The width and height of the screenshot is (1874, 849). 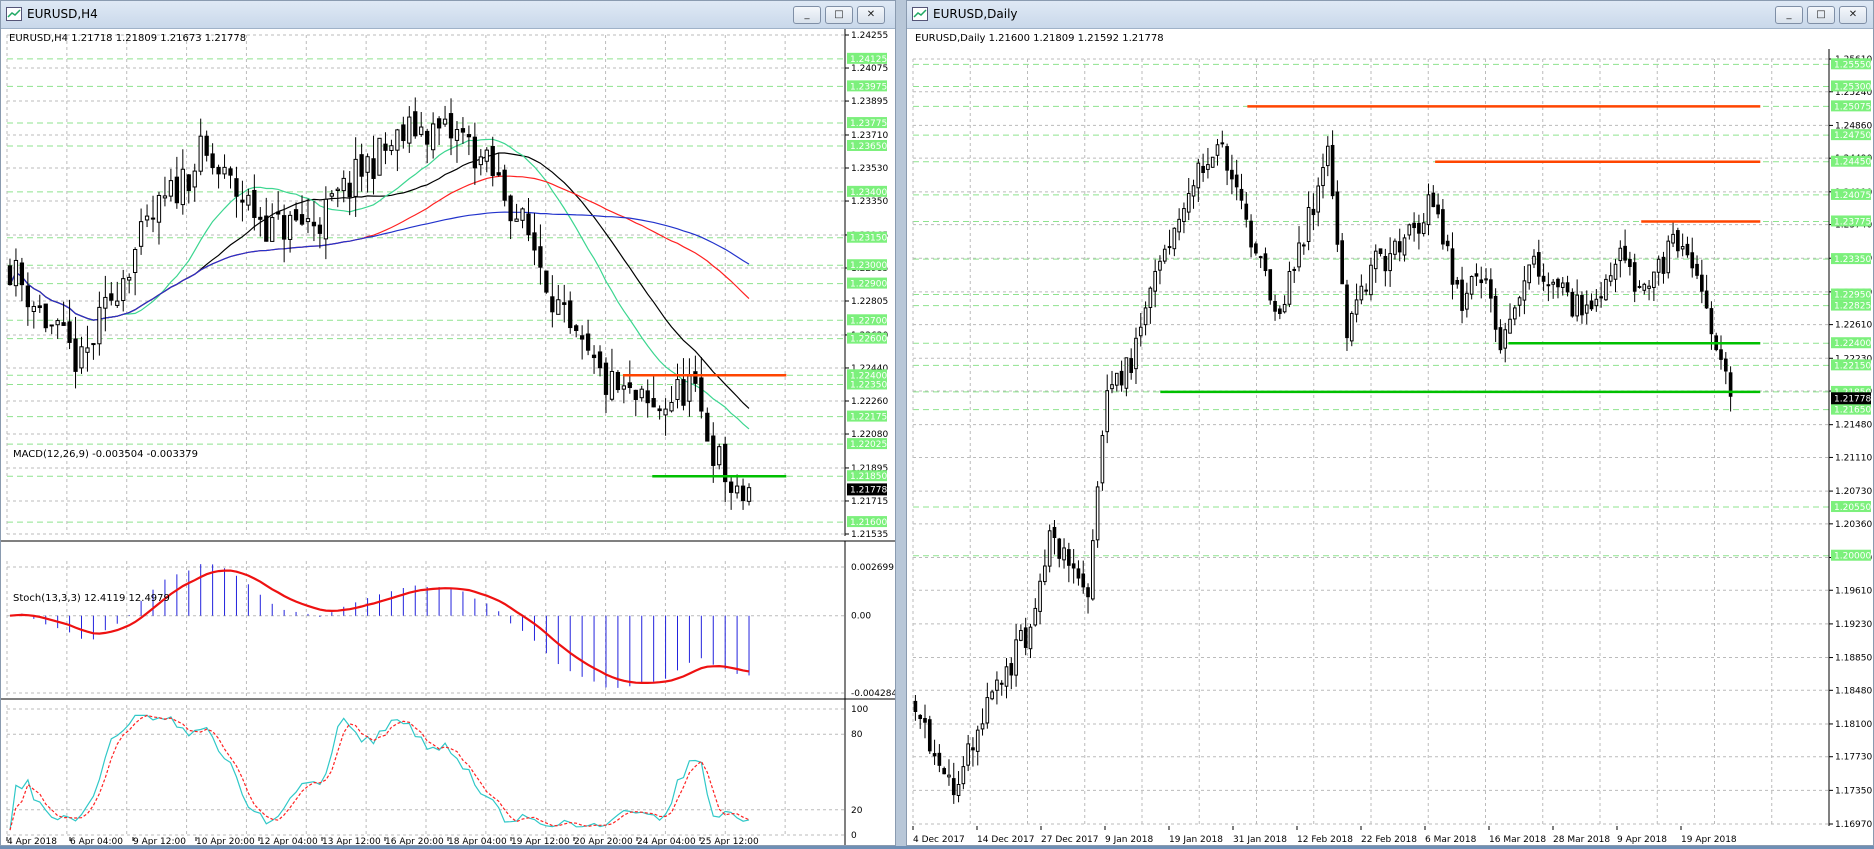 I want to click on daily-time-label: 31 Jan 2018, so click(x=1260, y=840).